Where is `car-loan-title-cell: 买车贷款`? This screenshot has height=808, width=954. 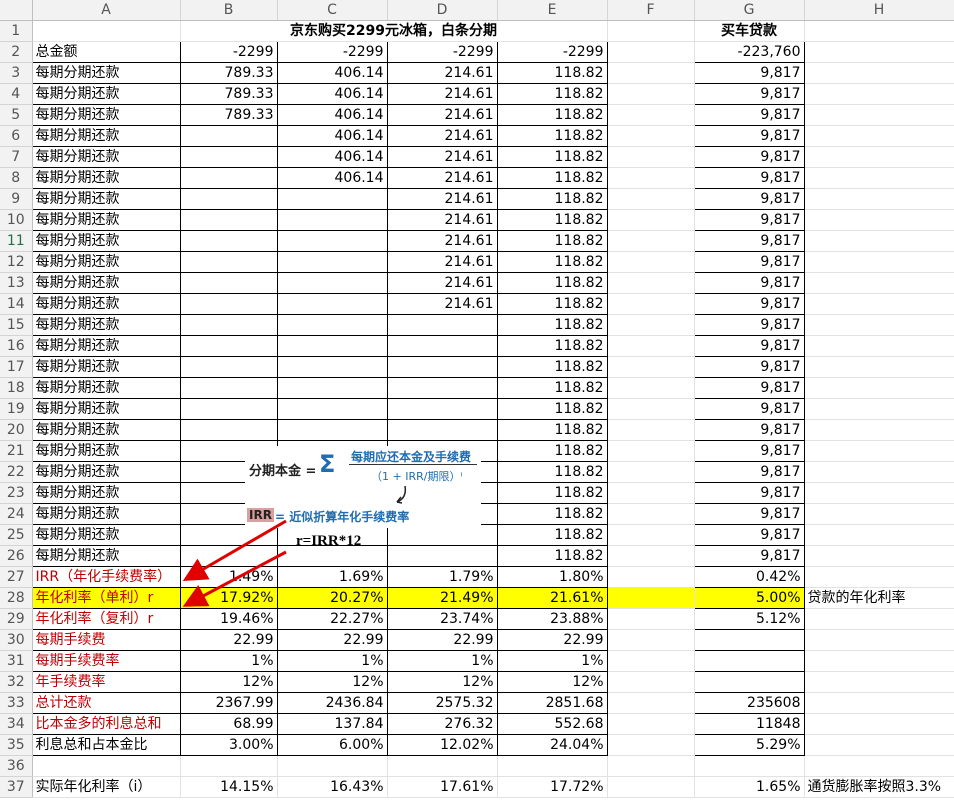
car-loan-title-cell: 买车贷款 is located at coordinates (749, 31).